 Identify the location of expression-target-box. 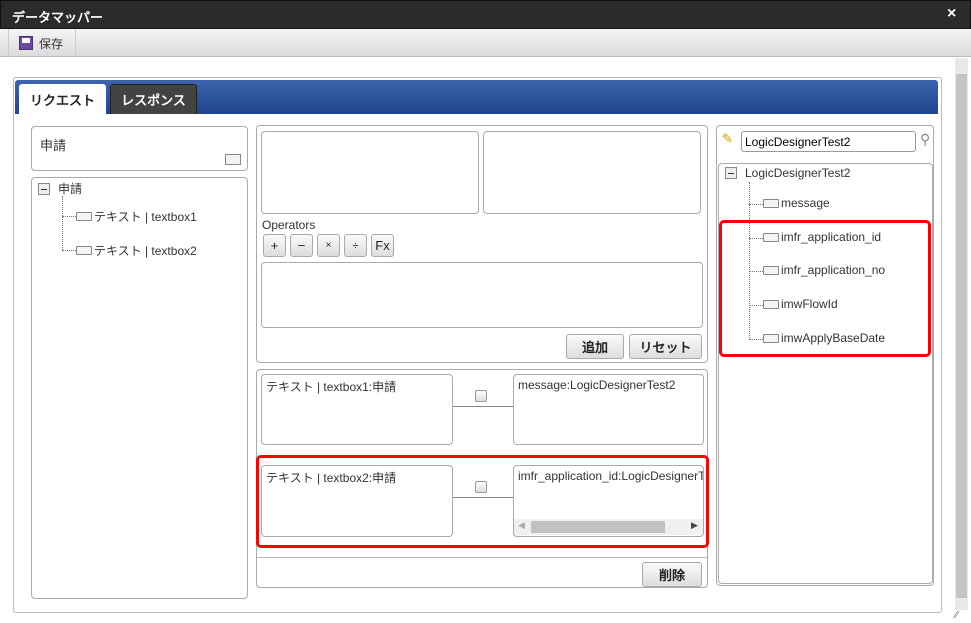
(592, 172).